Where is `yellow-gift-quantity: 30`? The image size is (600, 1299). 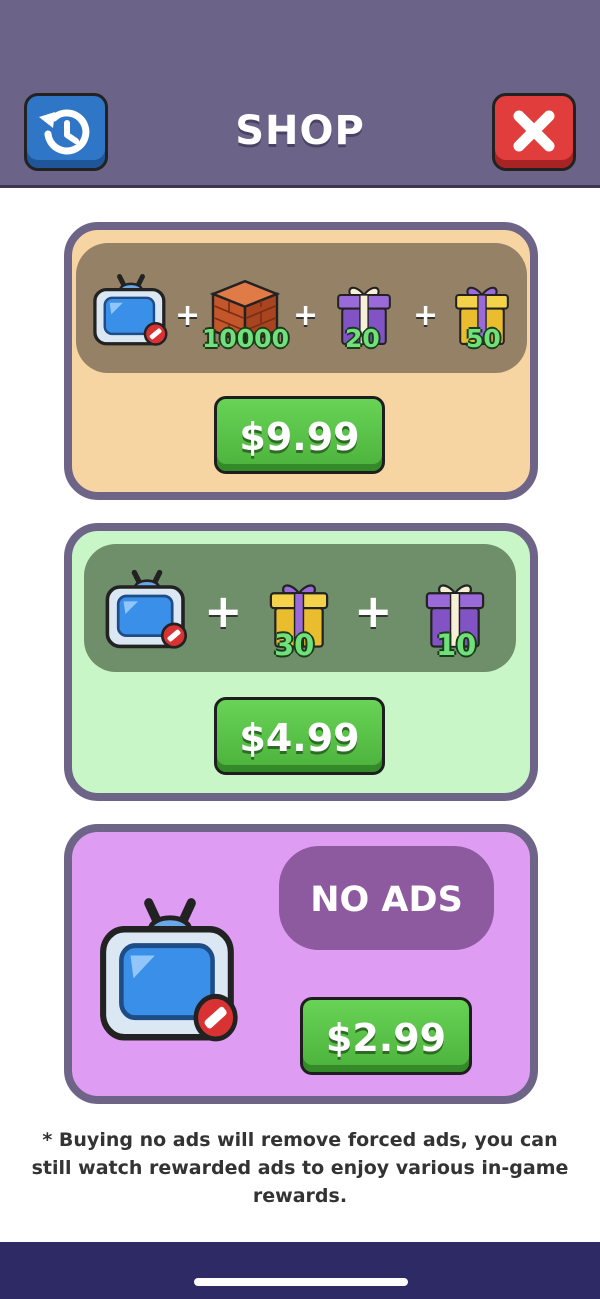
yellow-gift-quantity: 30 is located at coordinates (294, 645).